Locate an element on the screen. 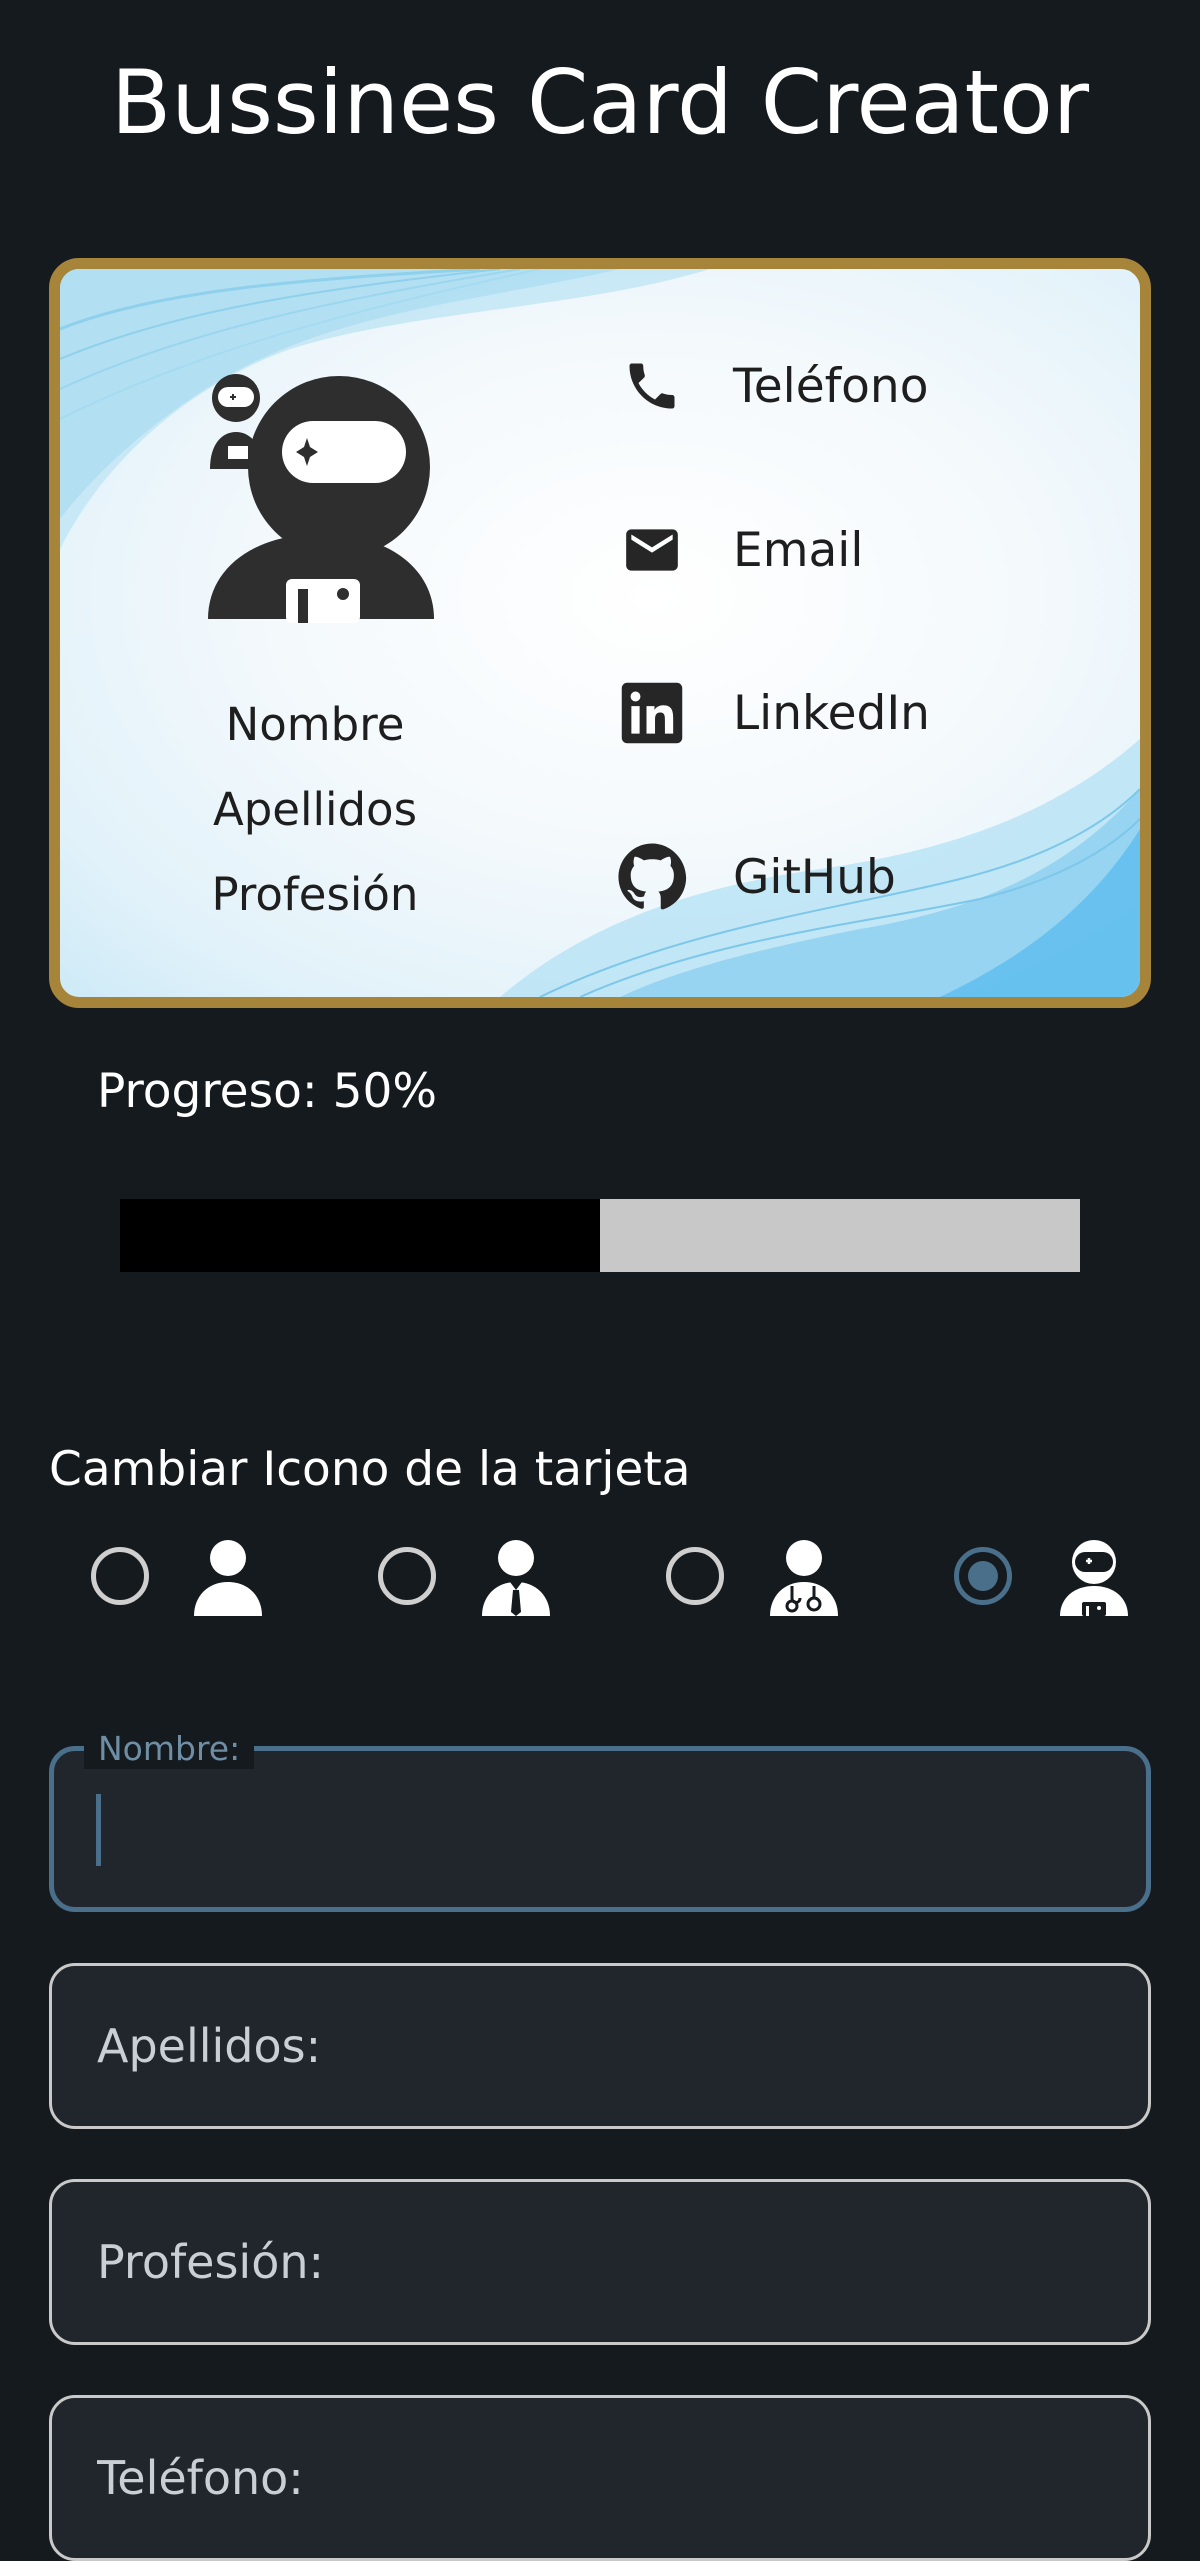 The image size is (1200, 2561). radio-businessman is located at coordinates (407, 1576).